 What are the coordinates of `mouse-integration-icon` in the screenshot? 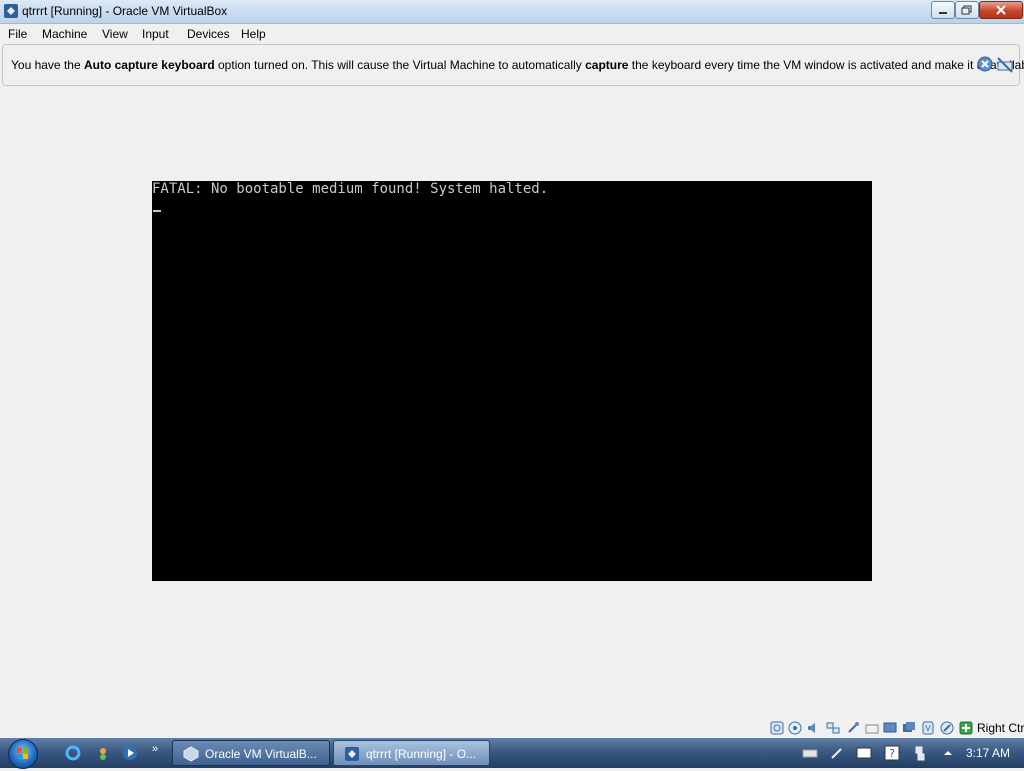 It's located at (947, 728).